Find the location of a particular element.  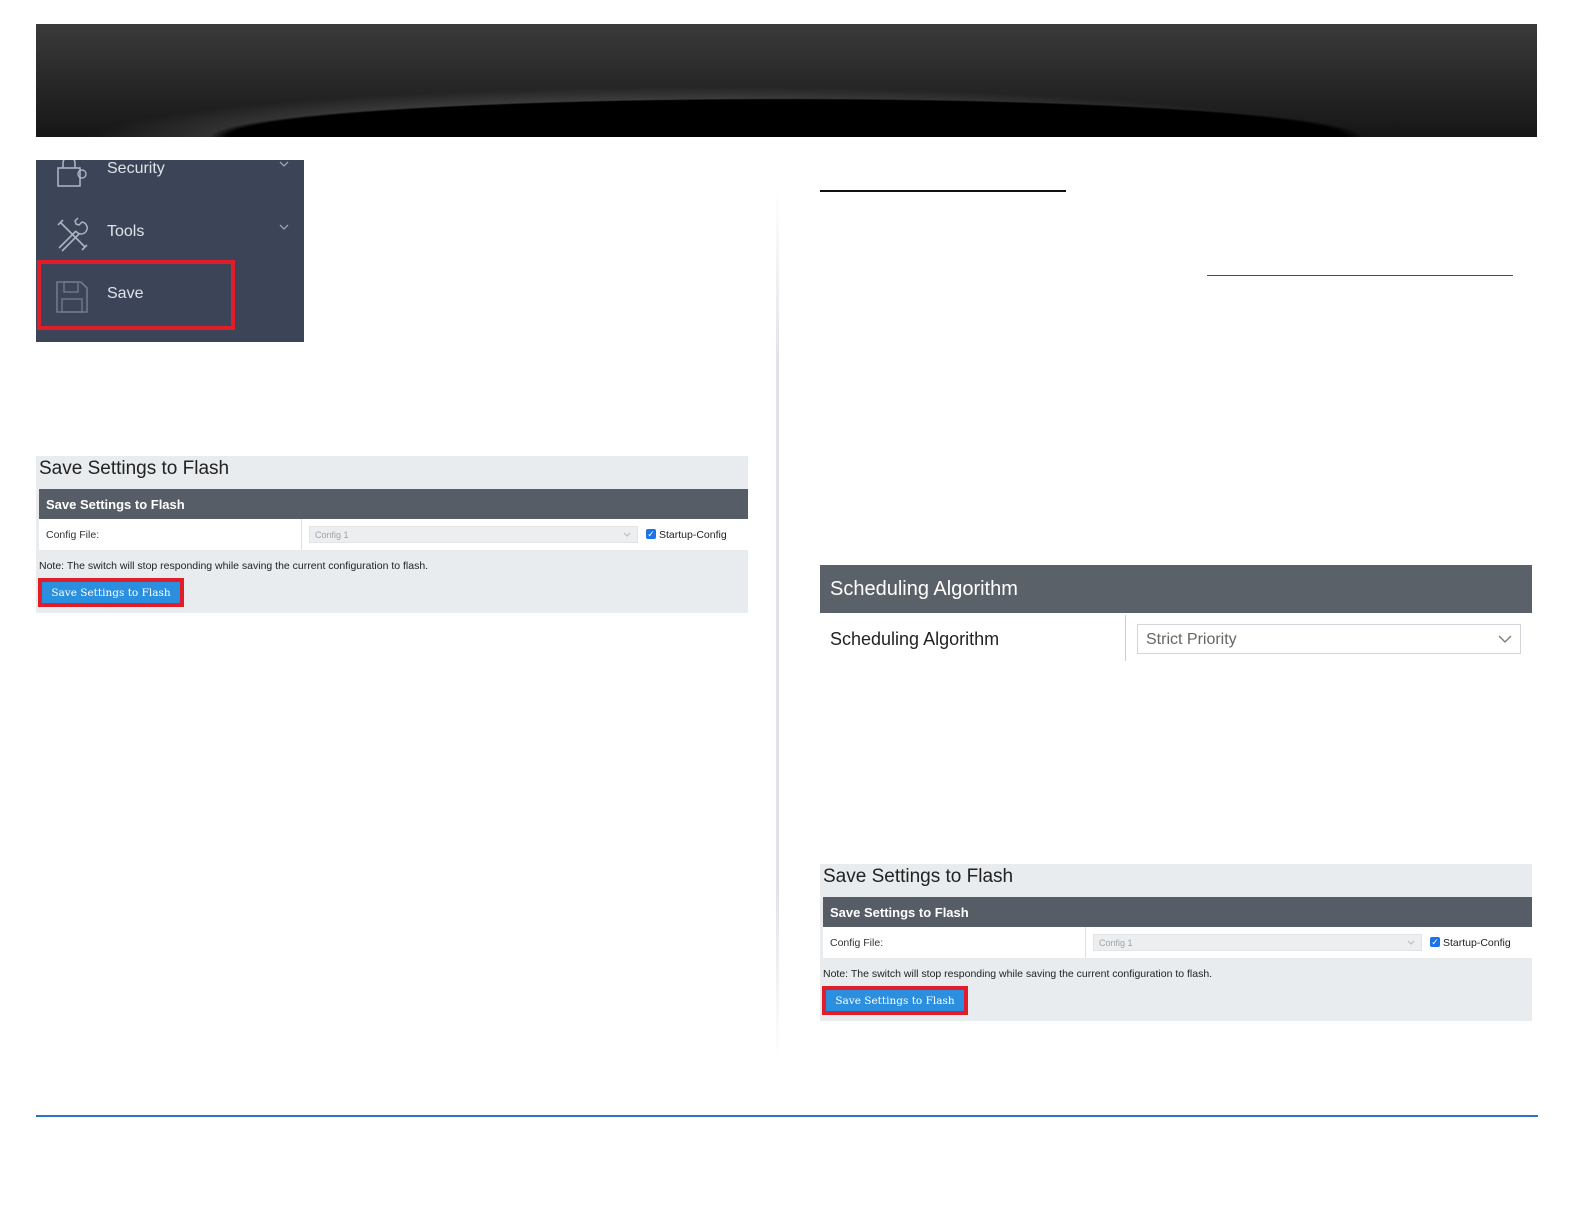

scheduling-algorithm-value: Strict Priority is located at coordinates (1191, 639).